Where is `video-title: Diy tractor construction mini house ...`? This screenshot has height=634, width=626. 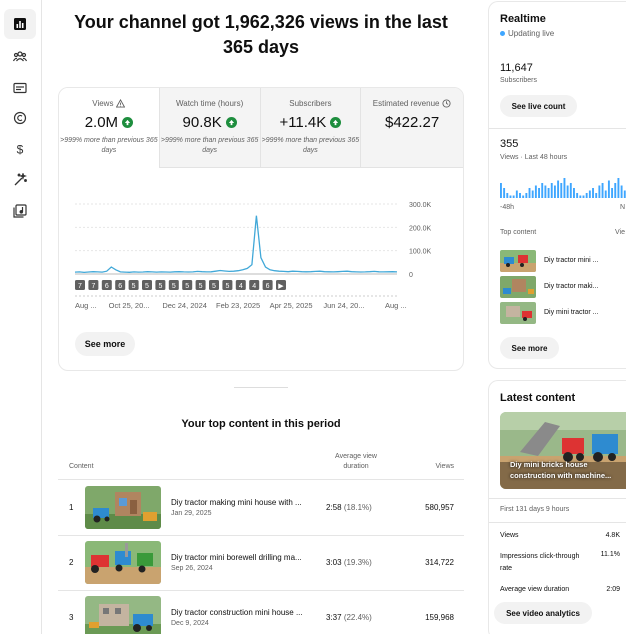 video-title: Diy tractor construction mini house ... is located at coordinates (241, 612).